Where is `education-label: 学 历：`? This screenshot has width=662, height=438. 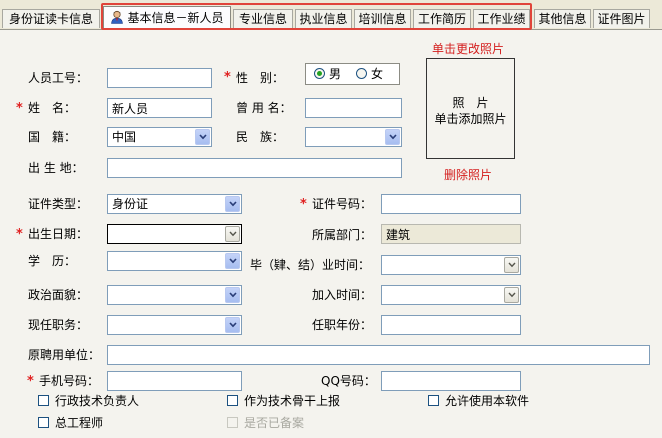 education-label: 学 历： is located at coordinates (52, 261).